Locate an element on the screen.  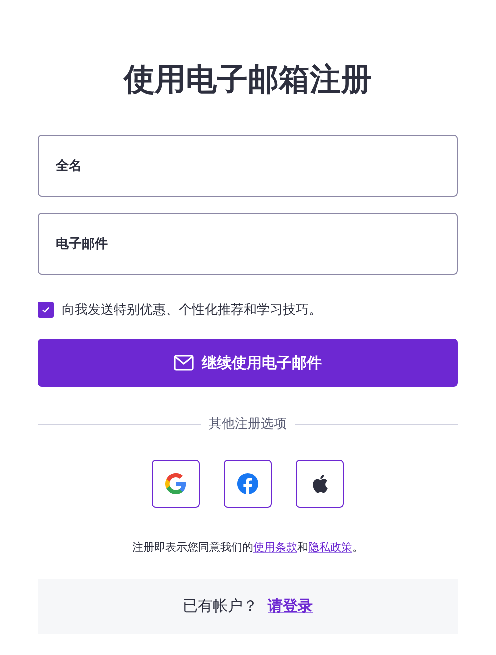
facebook-button is located at coordinates (248, 484).